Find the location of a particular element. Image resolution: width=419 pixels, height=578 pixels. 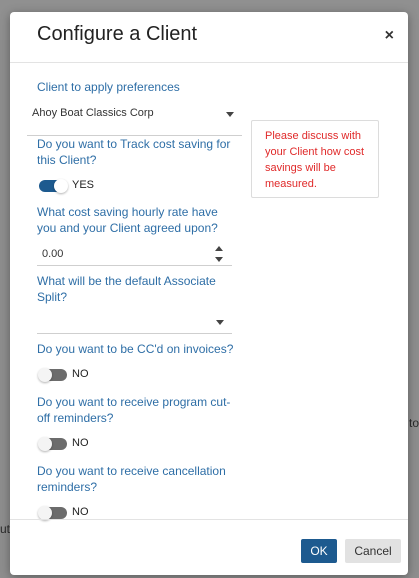

cc-invoices-state: NO is located at coordinates (80, 374).